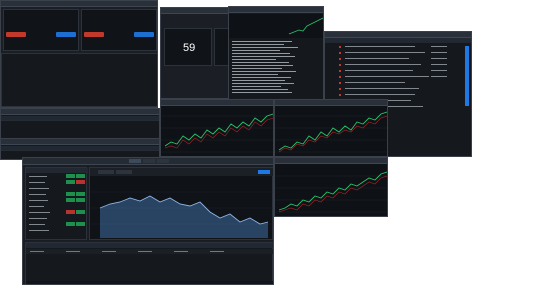 Image resolution: width=551 pixels, height=300 pixels. I want to click on ticket-panel-right, so click(119, 30).